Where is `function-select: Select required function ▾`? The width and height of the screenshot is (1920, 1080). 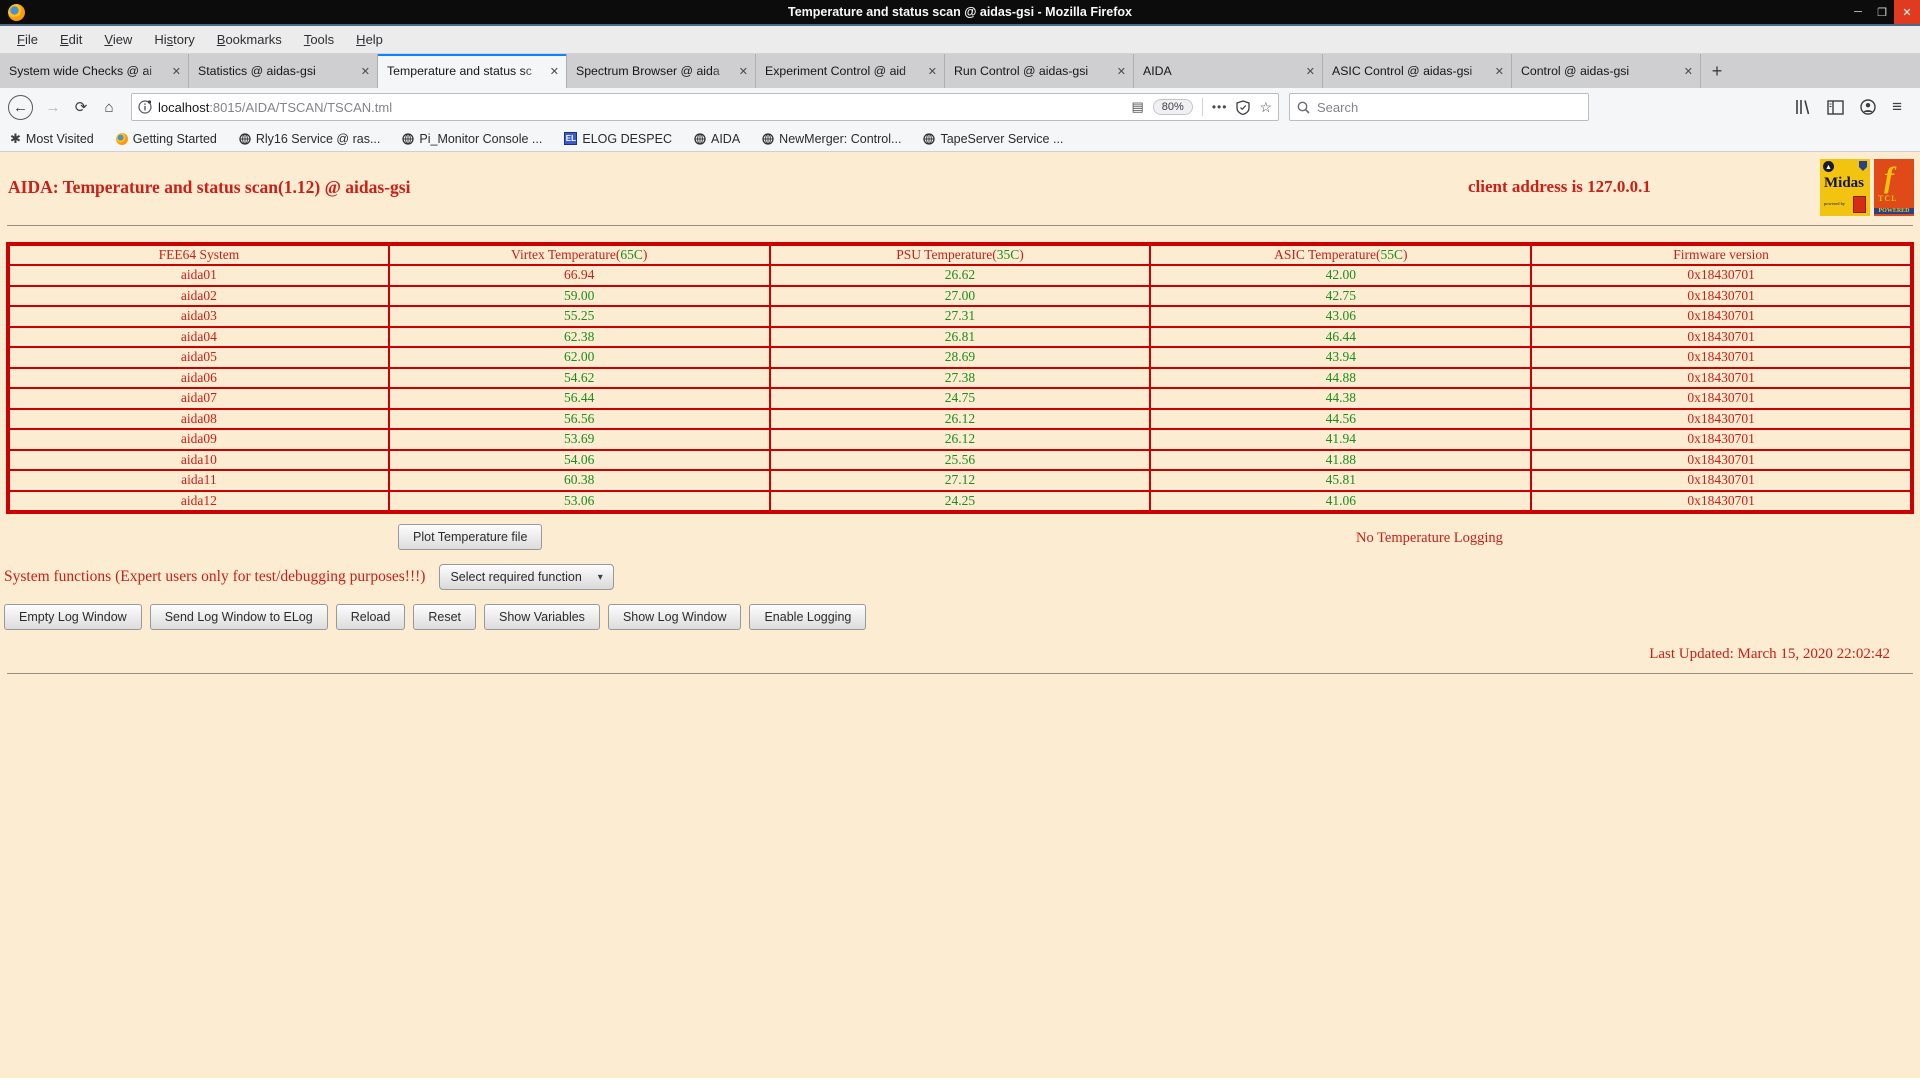
function-select: Select required function ▾ is located at coordinates (526, 577).